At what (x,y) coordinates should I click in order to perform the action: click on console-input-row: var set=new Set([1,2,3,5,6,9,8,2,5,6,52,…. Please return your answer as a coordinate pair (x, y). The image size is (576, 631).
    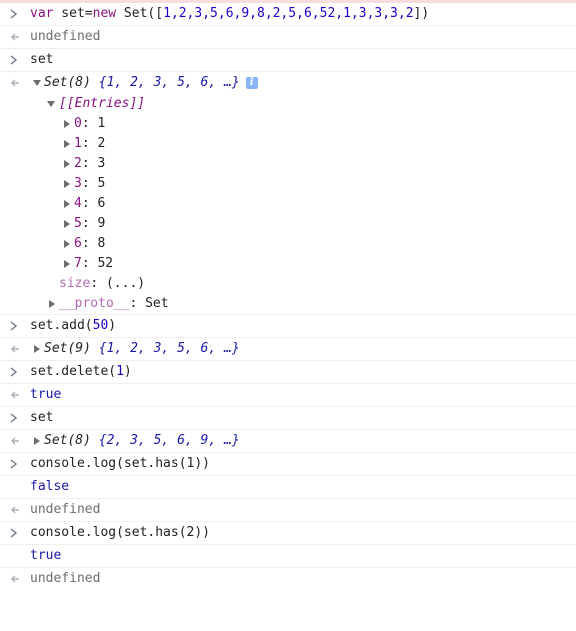
    Looking at the image, I should click on (288, 14).